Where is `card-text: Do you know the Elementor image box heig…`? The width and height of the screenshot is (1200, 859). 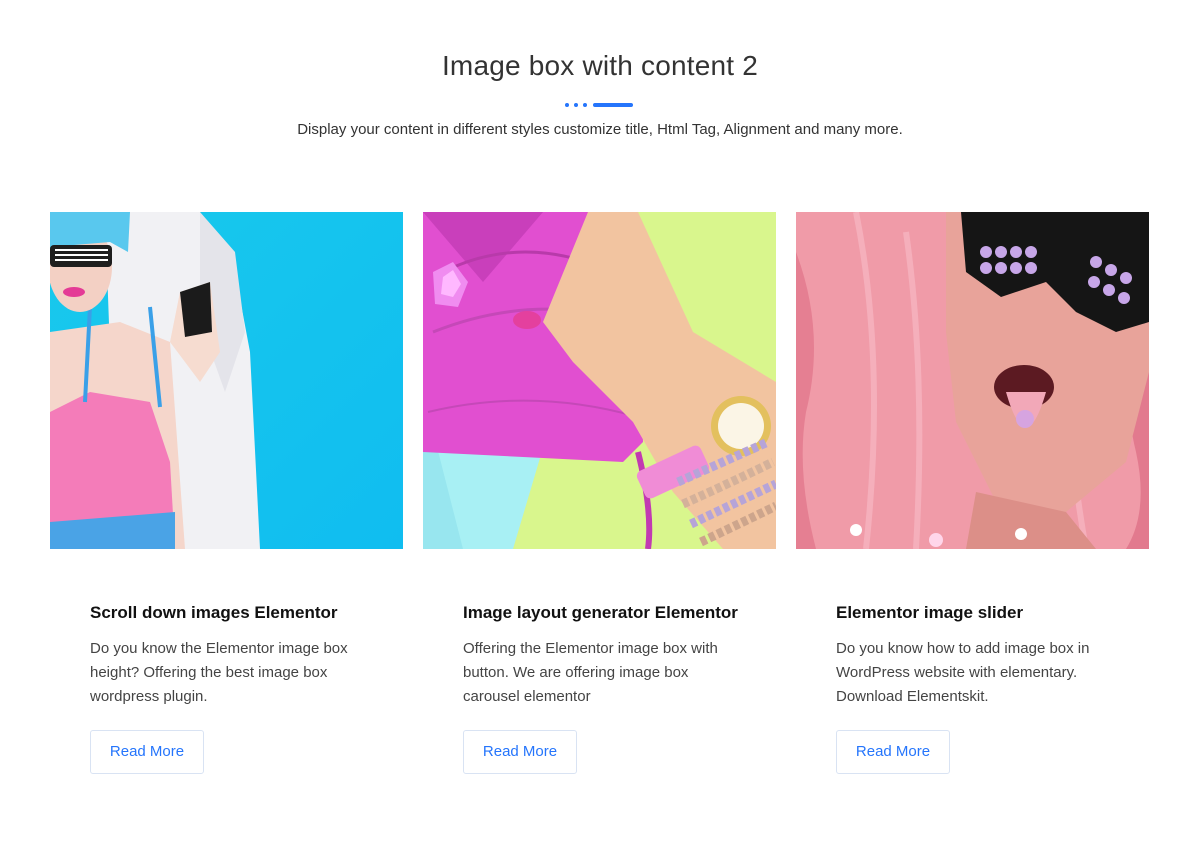
card-text: Do you know the Elementor image box heig… is located at coordinates (219, 672).